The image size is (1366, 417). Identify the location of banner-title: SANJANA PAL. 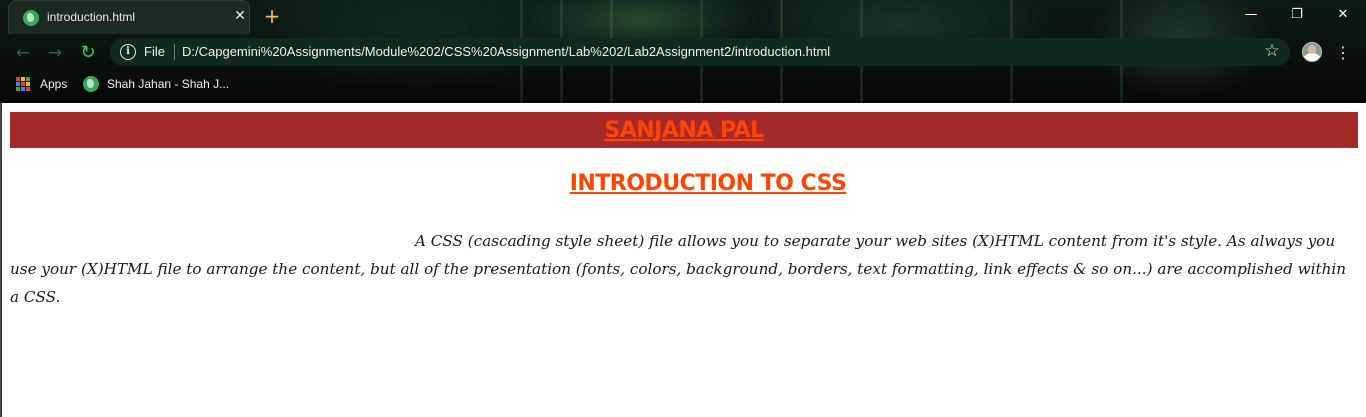
(684, 130).